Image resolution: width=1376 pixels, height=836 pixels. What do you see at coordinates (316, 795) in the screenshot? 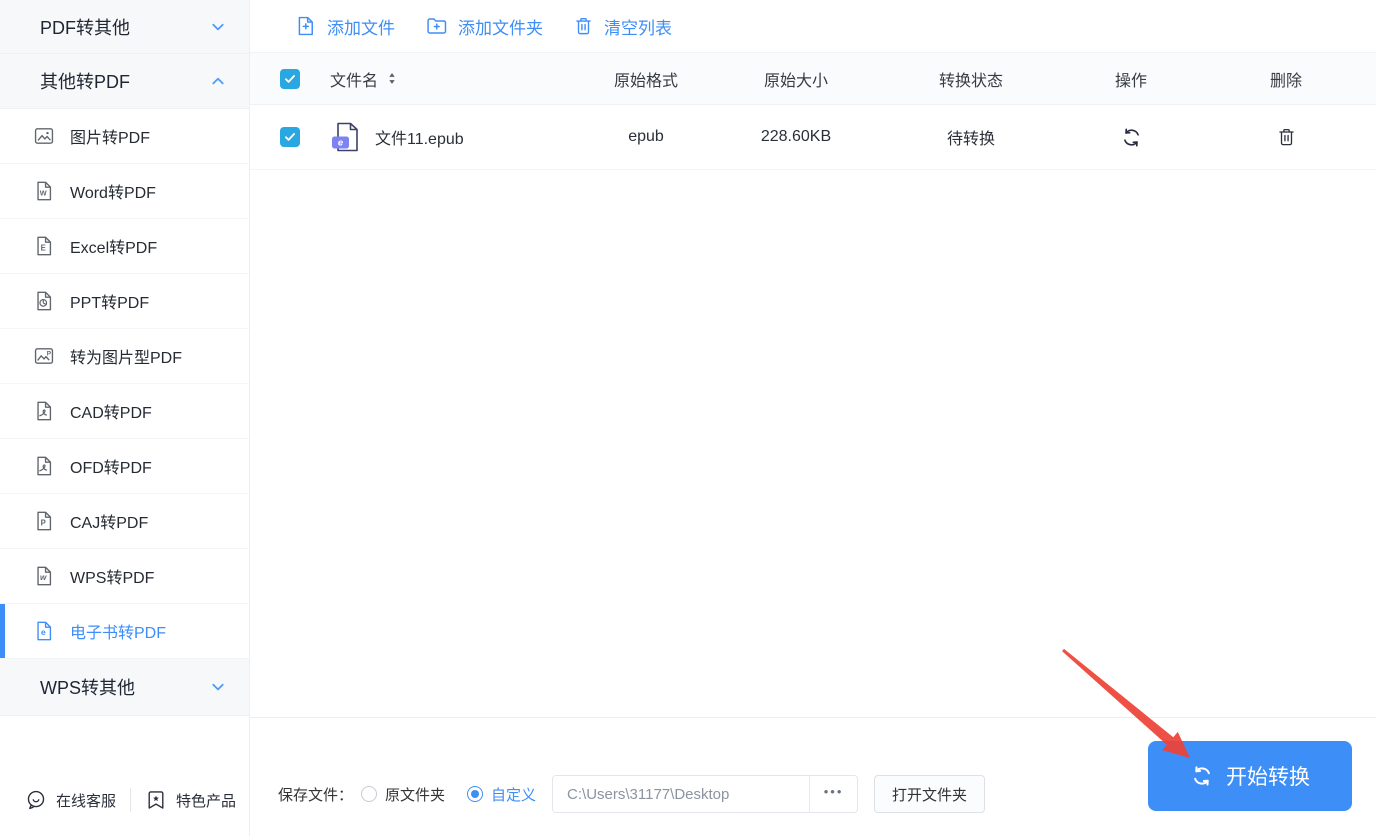
I see `save-file-label: 保存文件：` at bounding box center [316, 795].